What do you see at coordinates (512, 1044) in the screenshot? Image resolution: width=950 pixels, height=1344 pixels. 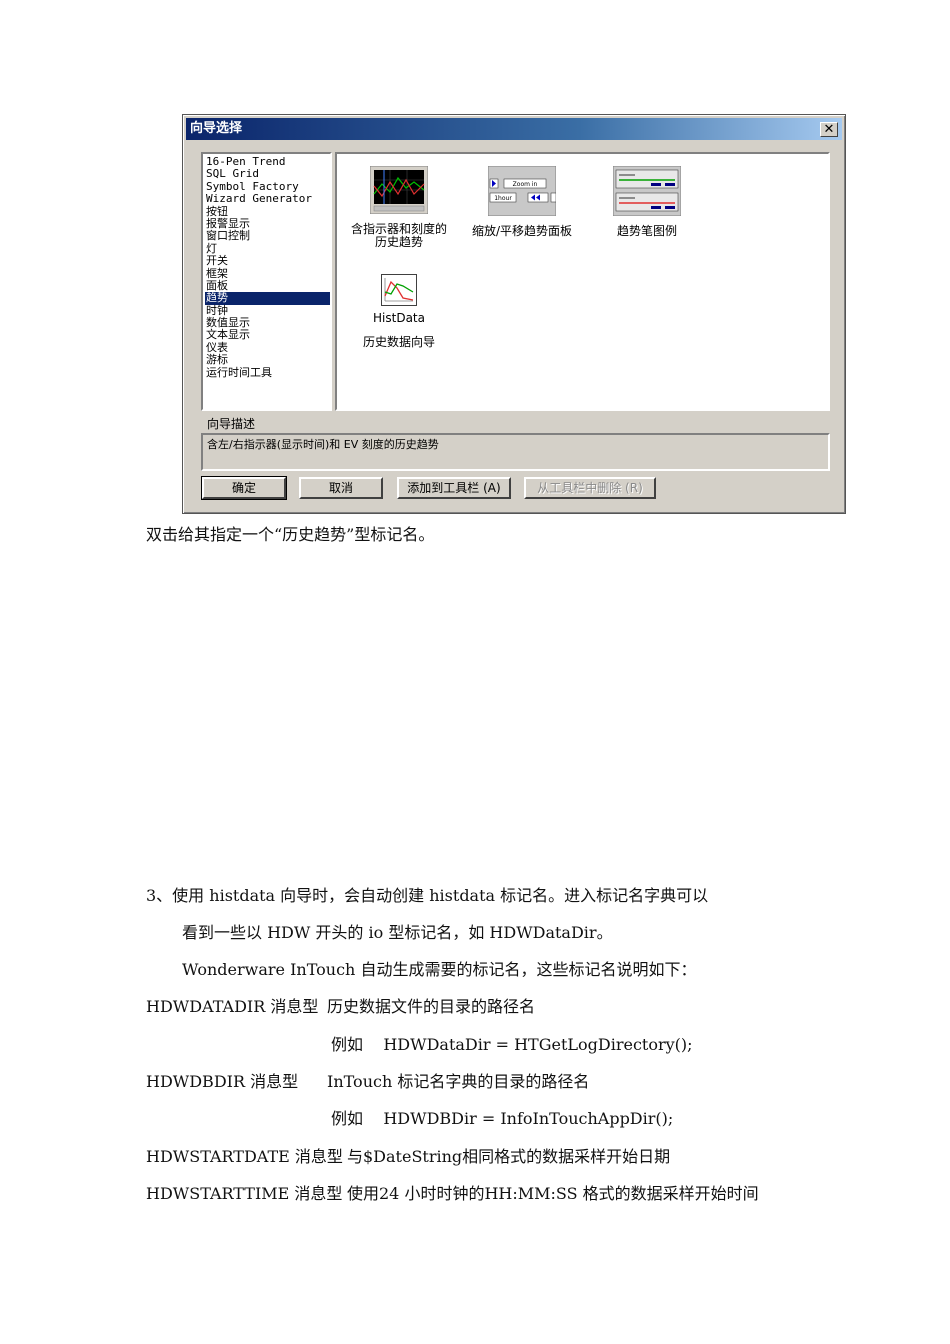 I see `tag-example: 例如 HDWDataDir = HTGetLogDirectory();` at bounding box center [512, 1044].